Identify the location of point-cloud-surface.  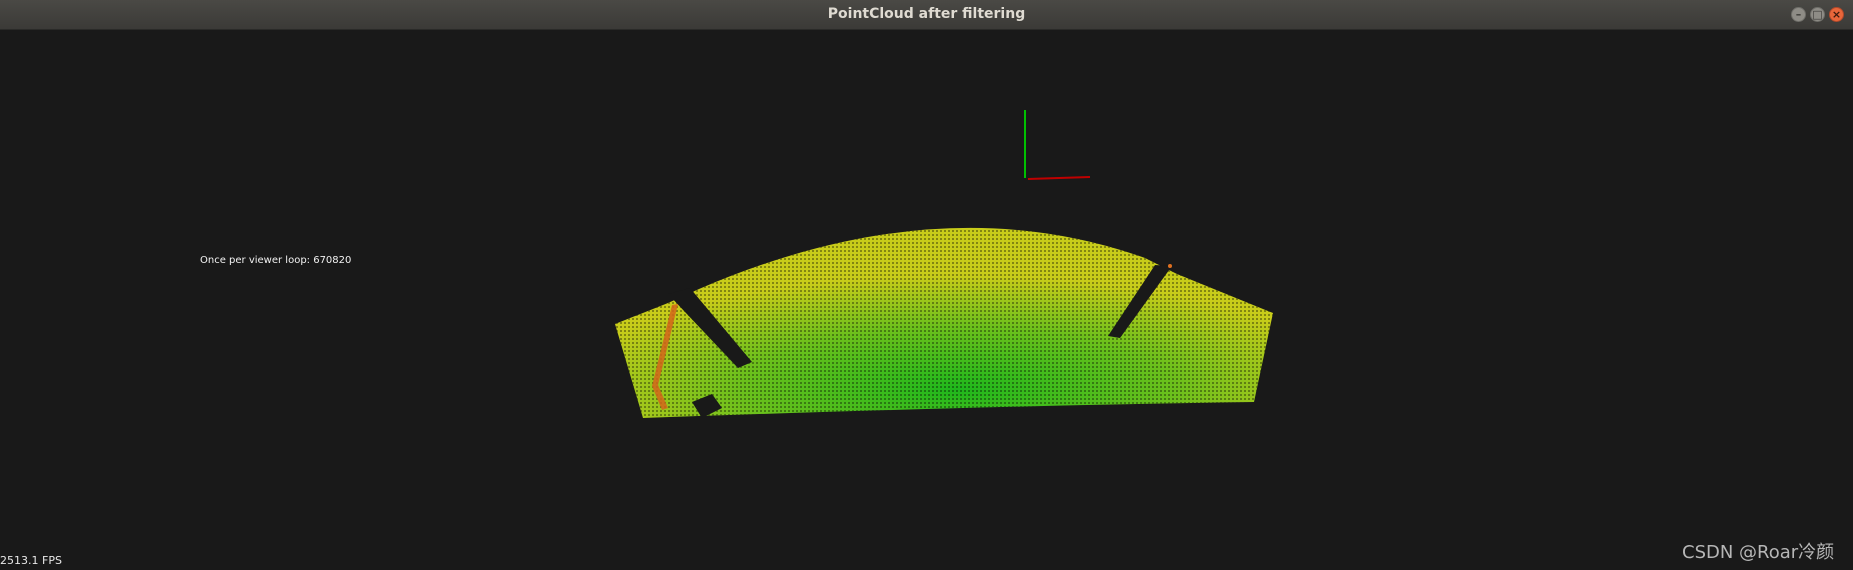
(944, 322).